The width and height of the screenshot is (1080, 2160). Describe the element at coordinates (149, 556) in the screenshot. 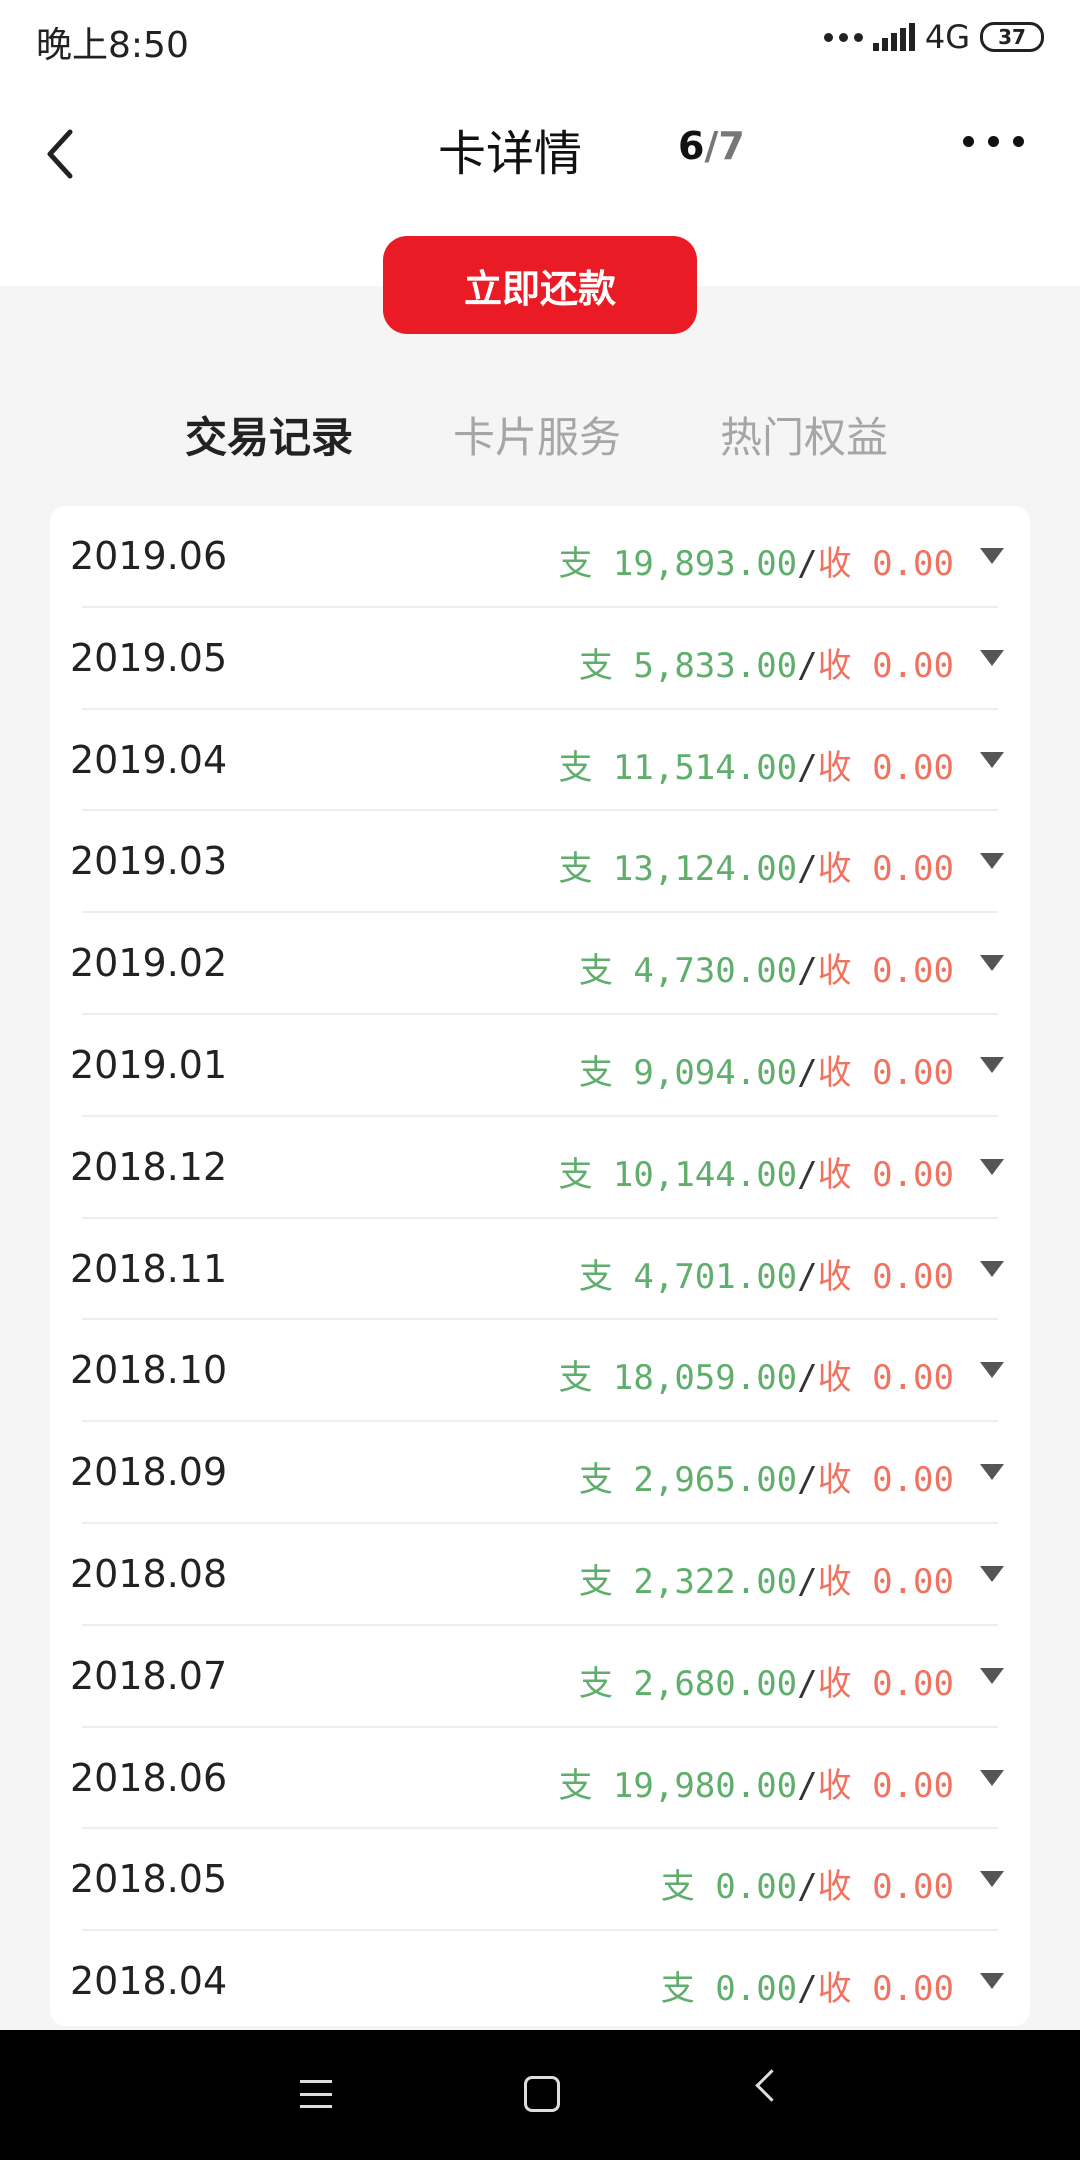

I see `month-label: 2019.06` at that location.